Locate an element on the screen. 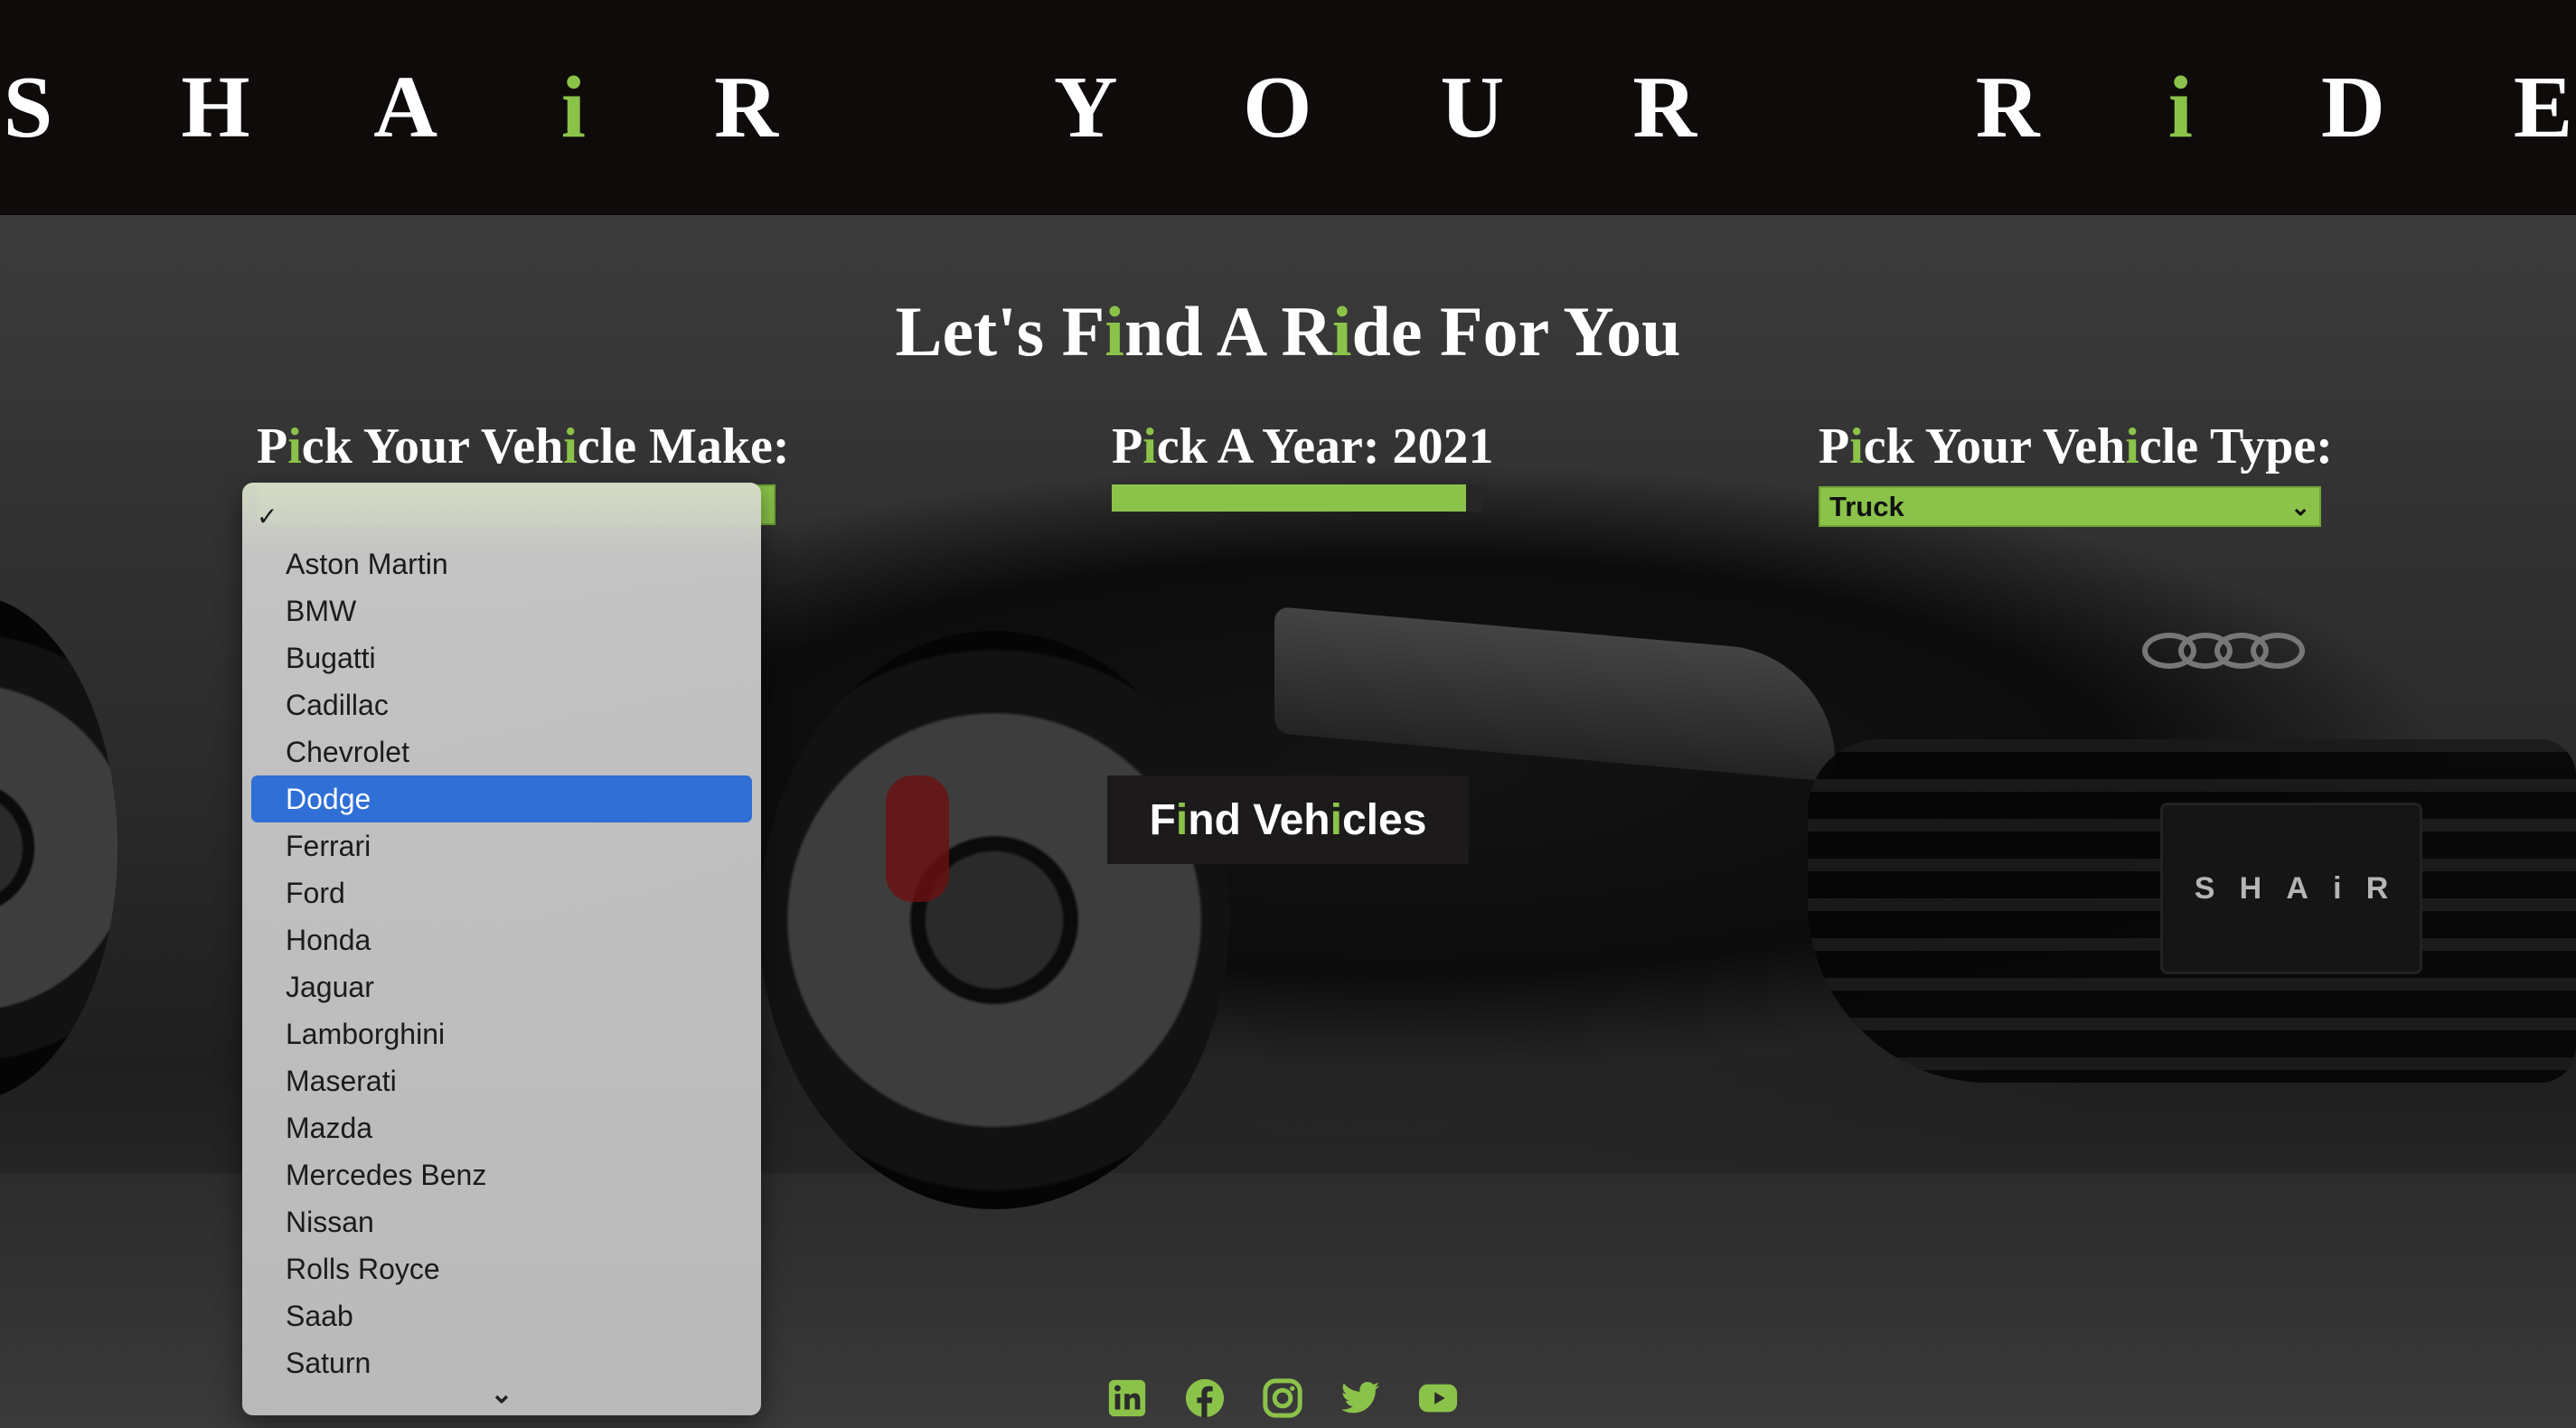 The height and width of the screenshot is (1428, 2576). twitter-icon is located at coordinates (1361, 1398).